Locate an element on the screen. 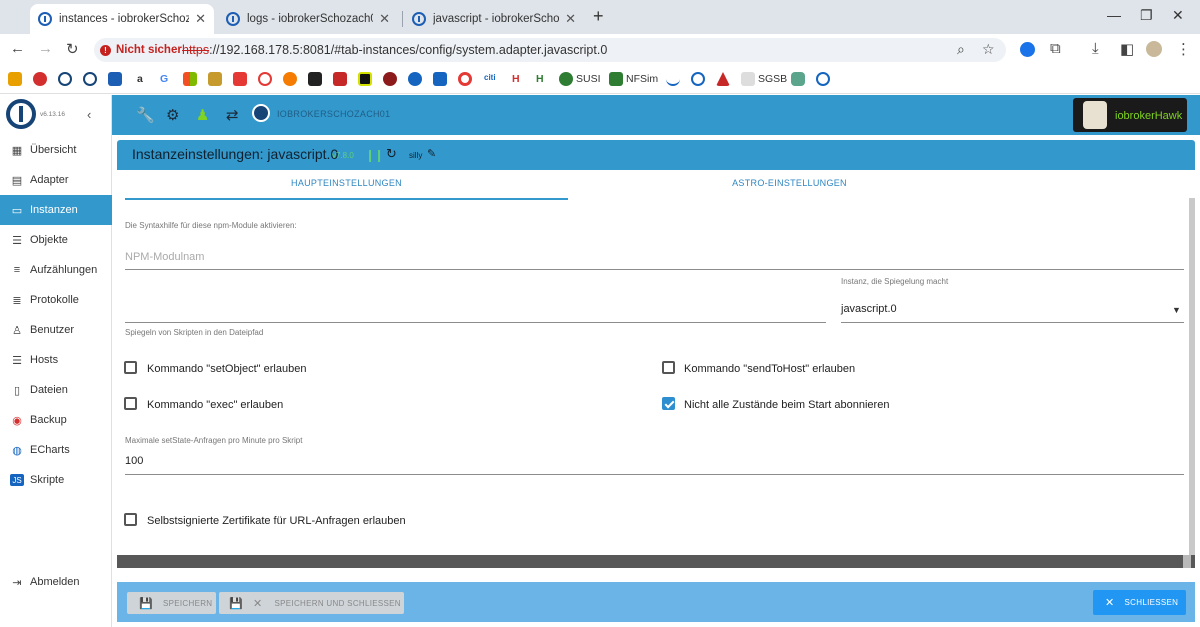 Image resolution: width=1200 pixels, height=627 pixels. no-subscribe-checkbox is located at coordinates (668, 403).